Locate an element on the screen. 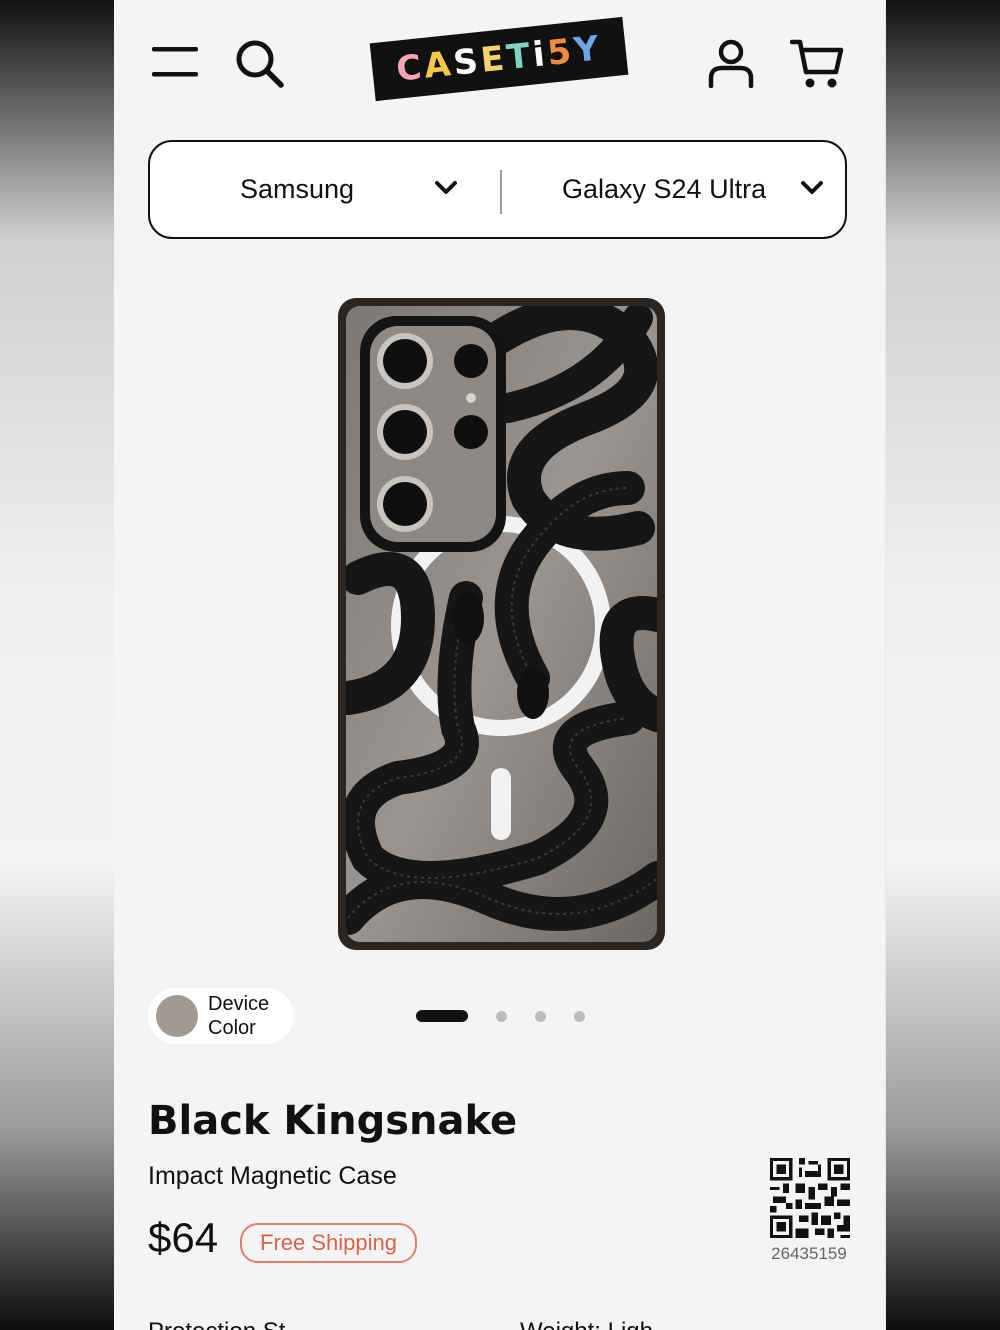  free-shipping-badge: Free Shipping is located at coordinates (328, 1243).